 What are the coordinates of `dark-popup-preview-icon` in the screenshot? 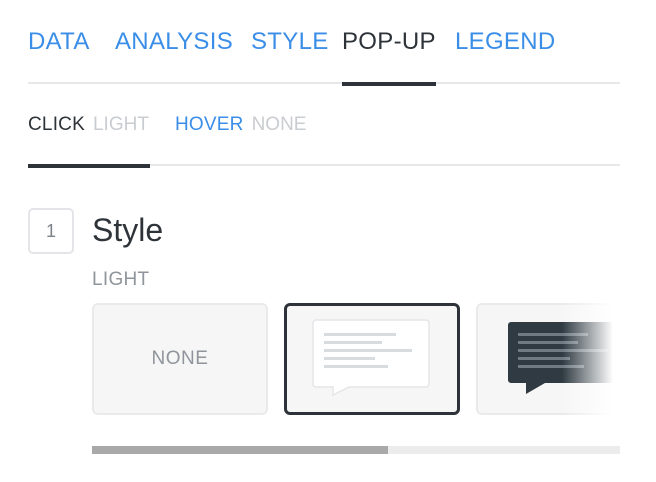 It's located at (564, 358).